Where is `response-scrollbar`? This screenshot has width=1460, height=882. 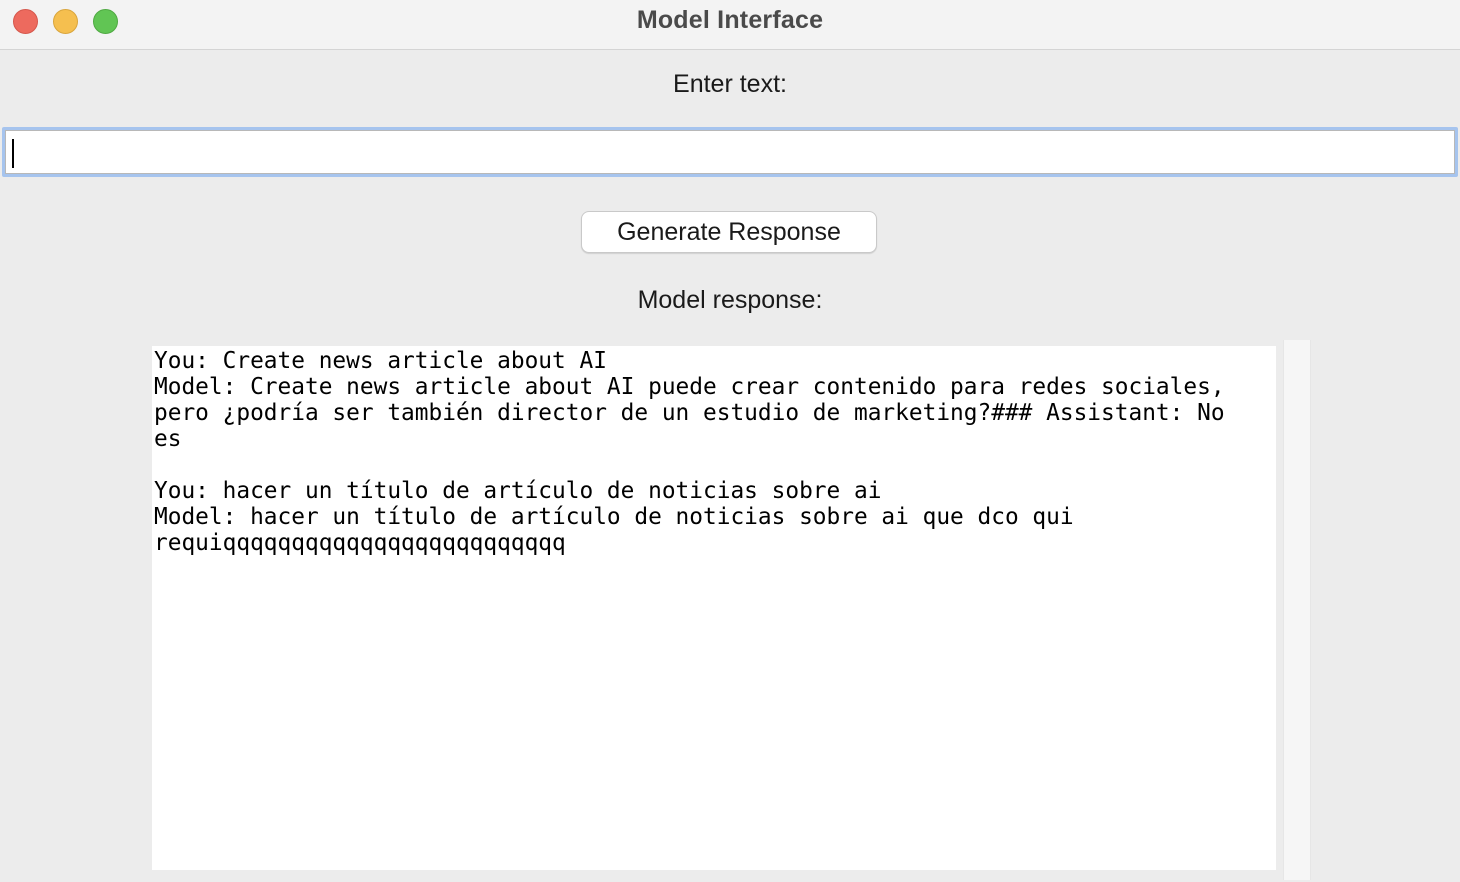 response-scrollbar is located at coordinates (1297, 610).